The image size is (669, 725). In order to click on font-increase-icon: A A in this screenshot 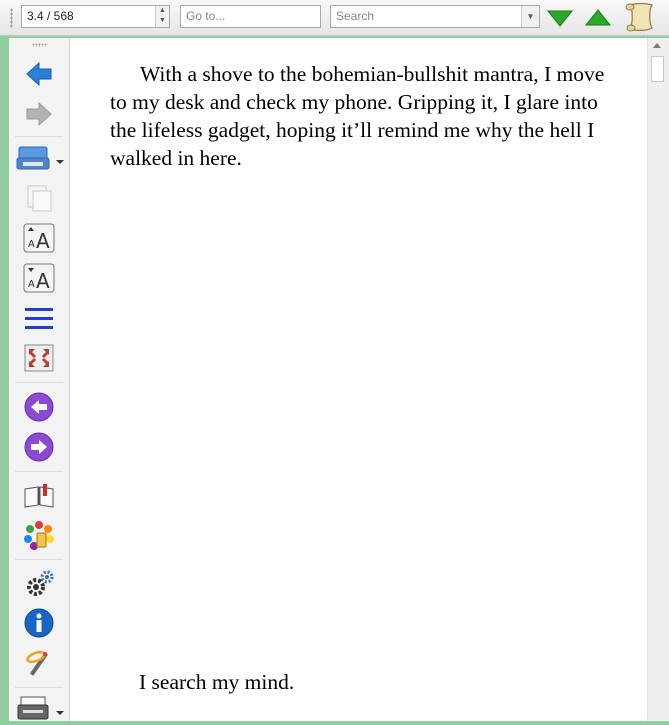, I will do `click(39, 238)`.